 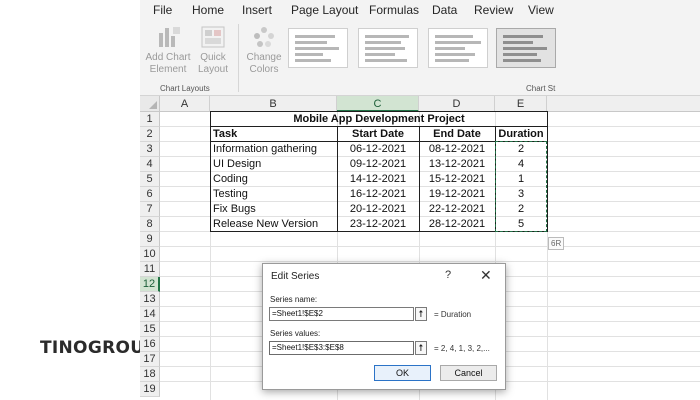 What do you see at coordinates (274, 134) in the screenshot?
I see `header-task-cell: Task` at bounding box center [274, 134].